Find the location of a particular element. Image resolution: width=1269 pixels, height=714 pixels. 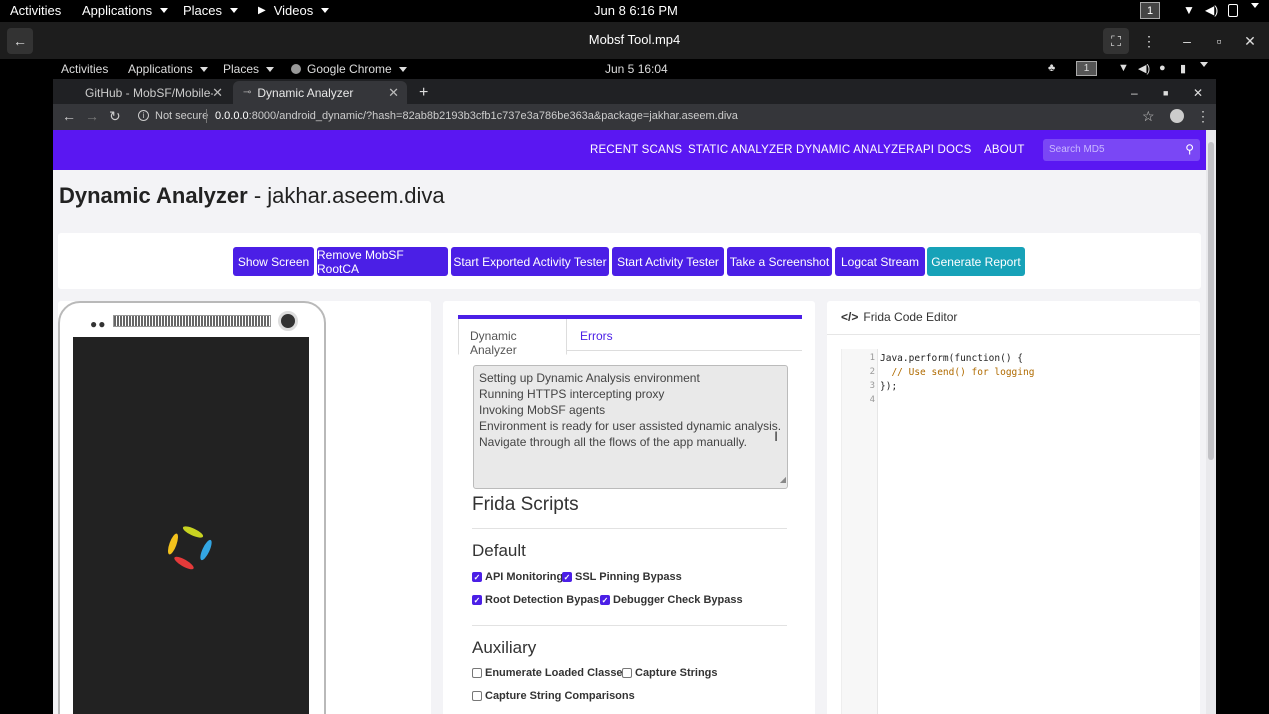

remove-rootca-button: Remove MobSF RootCA is located at coordinates (382, 261).